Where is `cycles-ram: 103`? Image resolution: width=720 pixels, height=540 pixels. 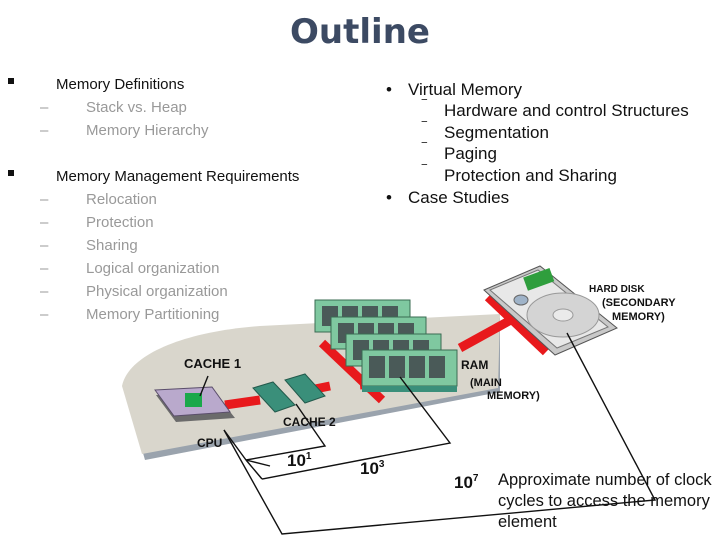 cycles-ram: 103 is located at coordinates (372, 468).